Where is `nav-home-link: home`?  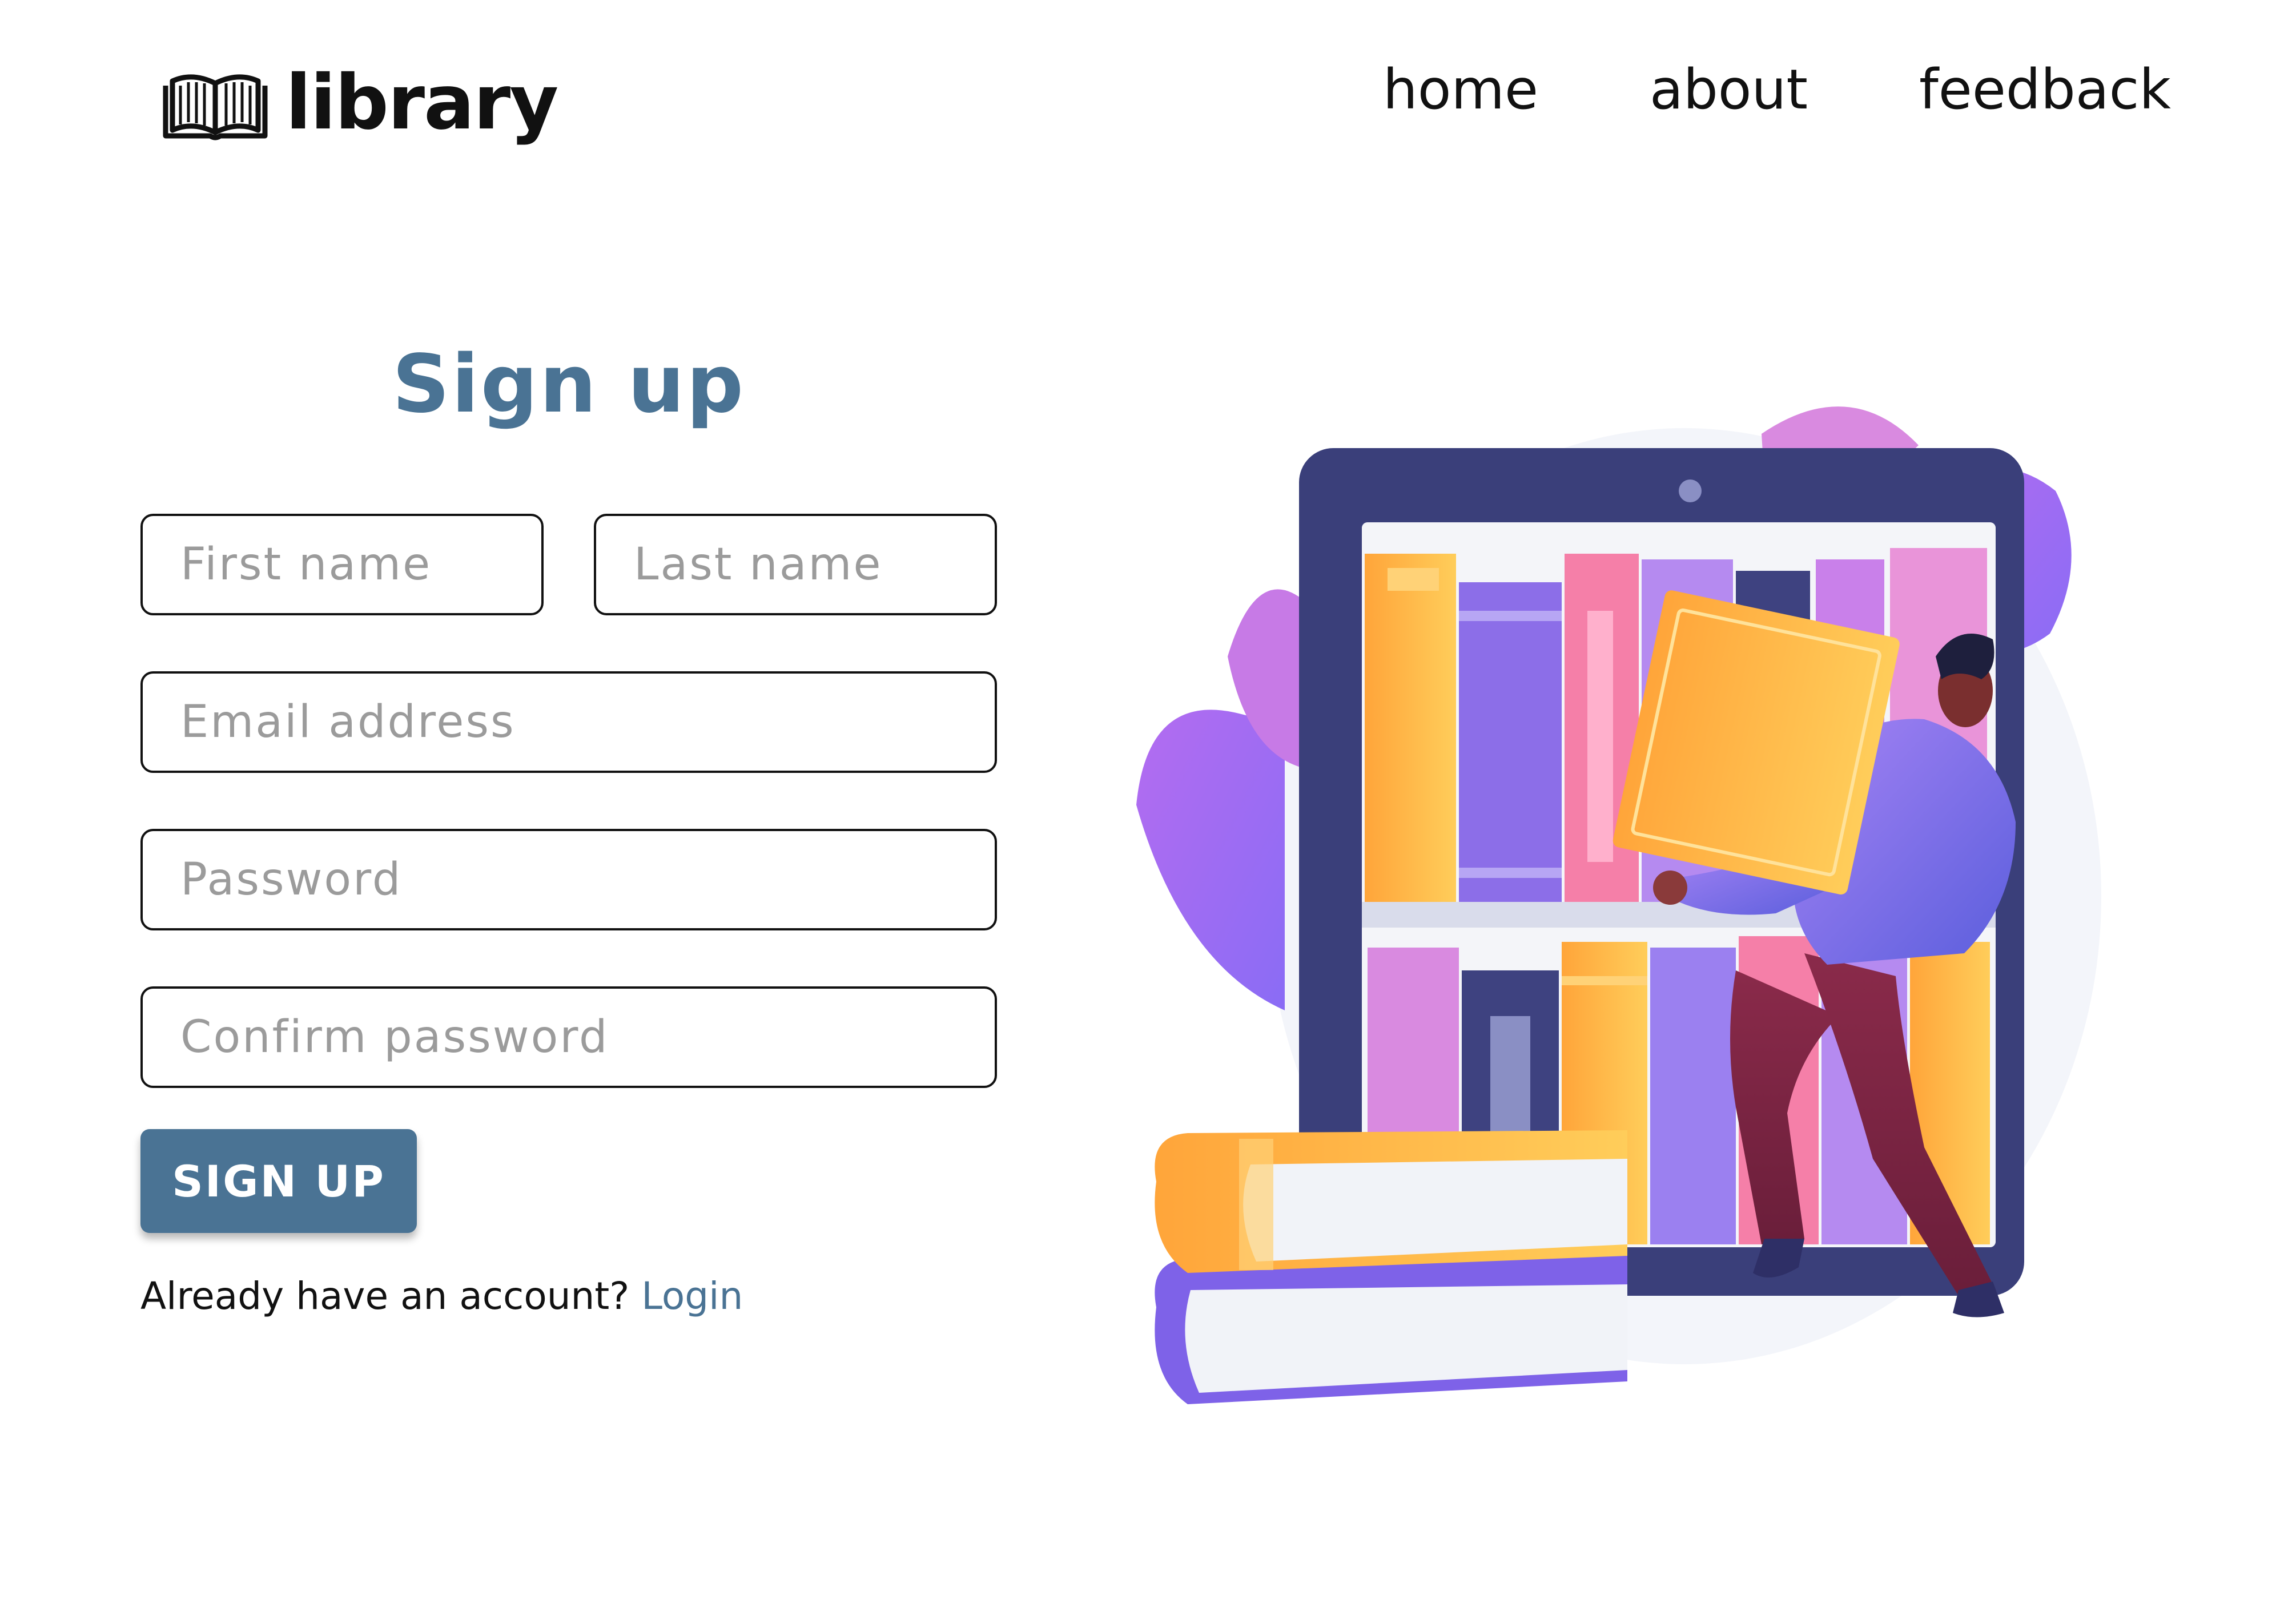
nav-home-link: home is located at coordinates (1460, 90).